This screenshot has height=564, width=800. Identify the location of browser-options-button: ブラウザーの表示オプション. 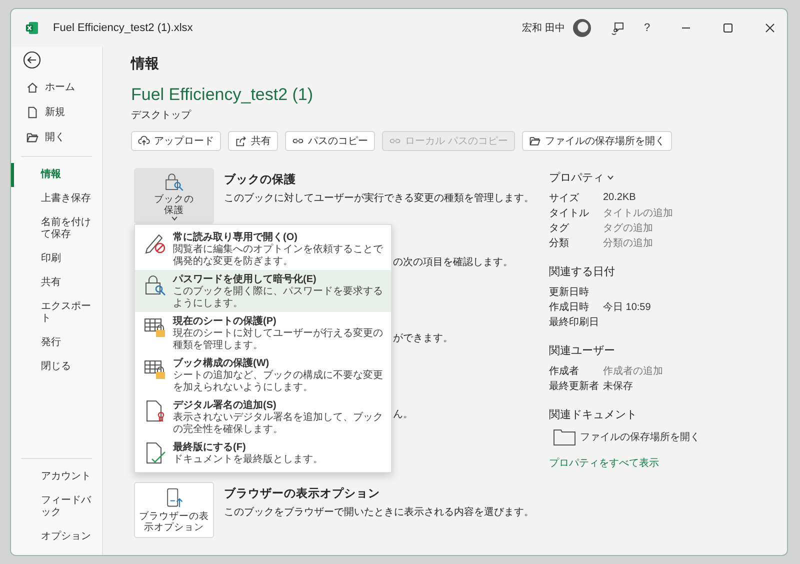
(174, 510).